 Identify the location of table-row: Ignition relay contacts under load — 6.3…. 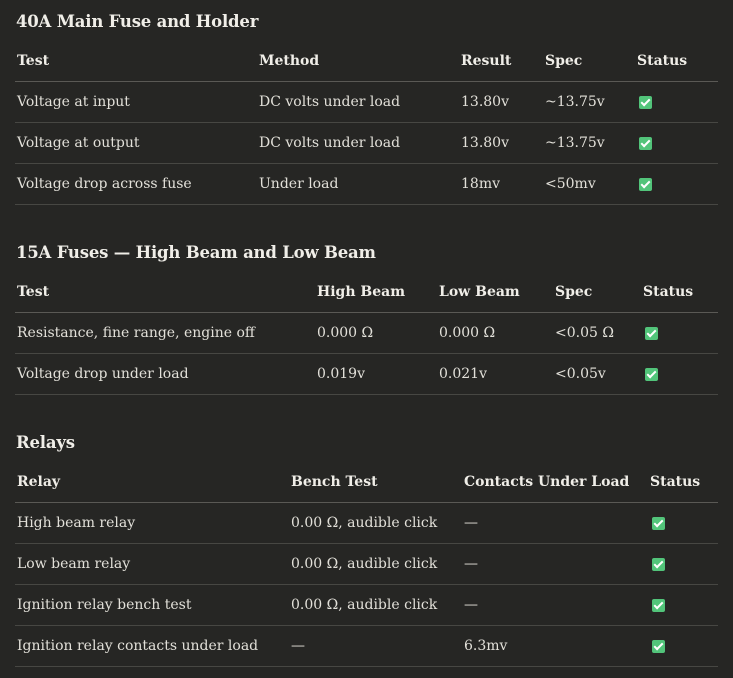
(366, 646).